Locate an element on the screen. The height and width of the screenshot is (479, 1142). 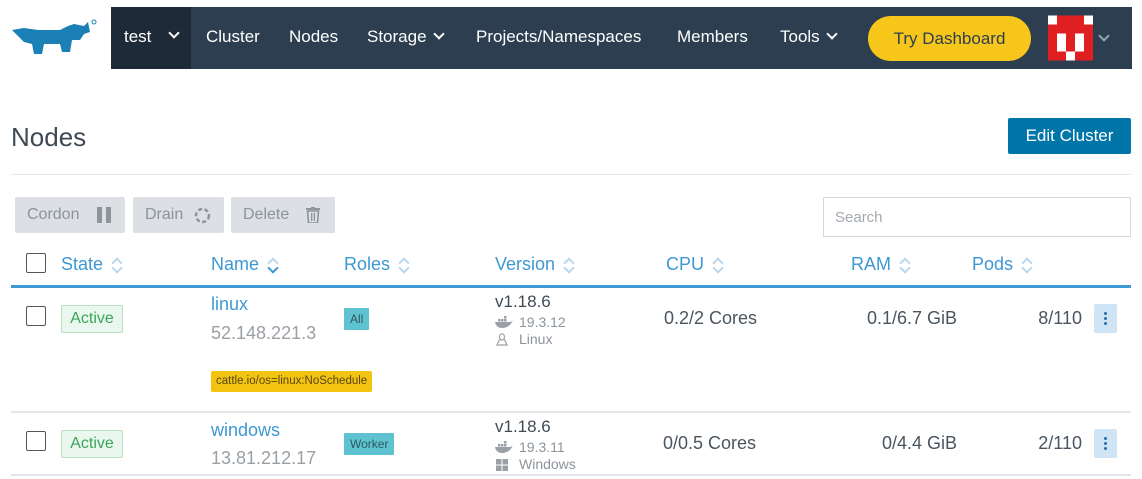
nav-nodes-label: Nodes is located at coordinates (314, 36).